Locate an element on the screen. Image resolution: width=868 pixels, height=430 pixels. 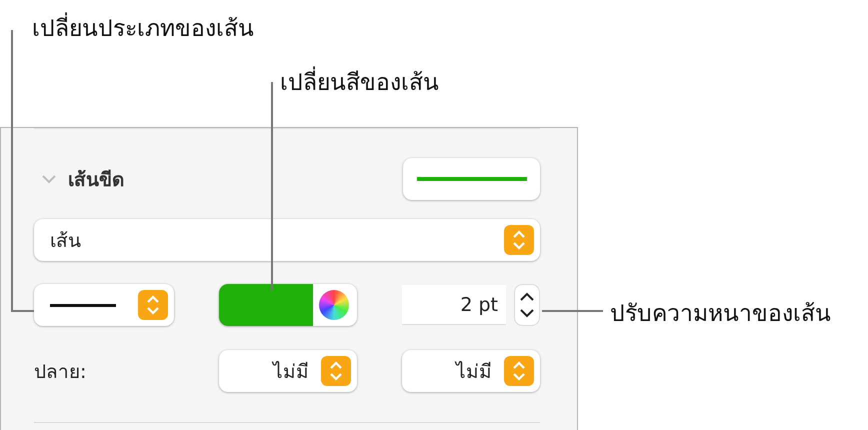
leader-line is located at coordinates (572, 311).